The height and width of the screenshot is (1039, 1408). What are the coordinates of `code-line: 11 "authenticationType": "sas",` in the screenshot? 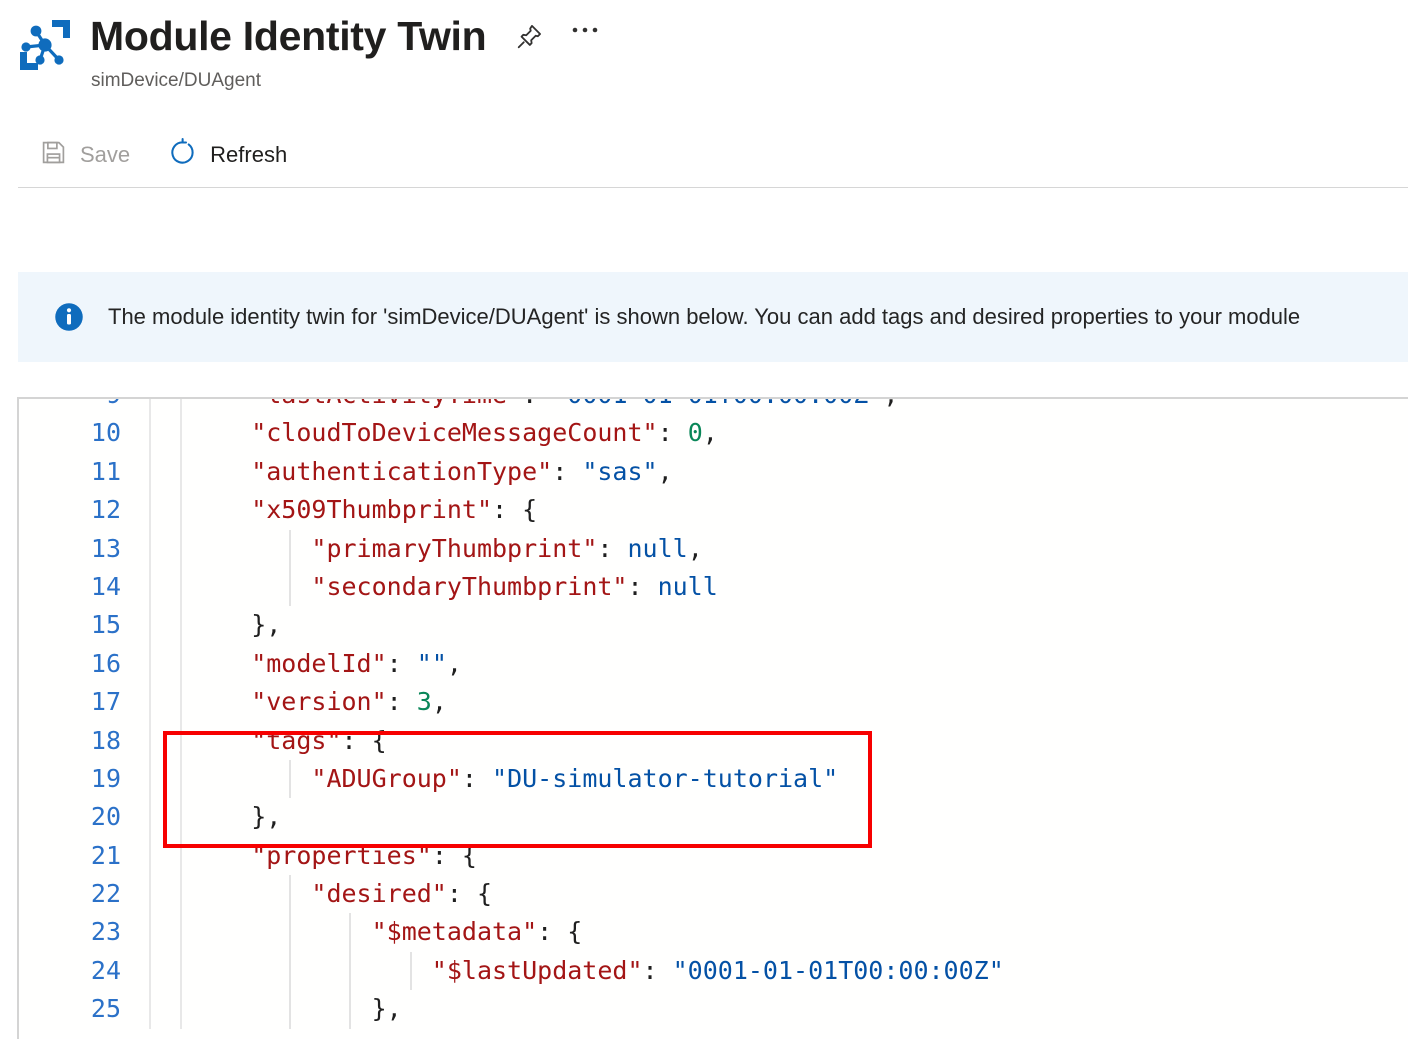 It's located at (713, 472).